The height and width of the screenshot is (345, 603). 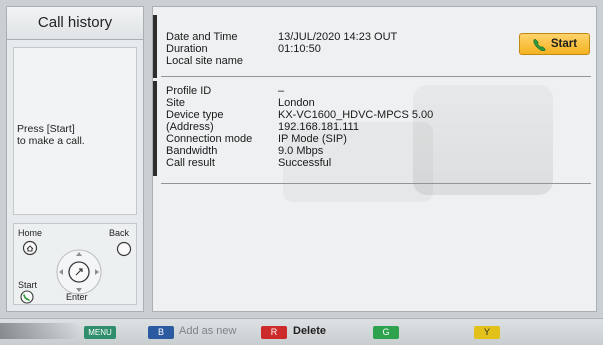 I want to click on date-time-label: Date and Time, so click(x=202, y=37).